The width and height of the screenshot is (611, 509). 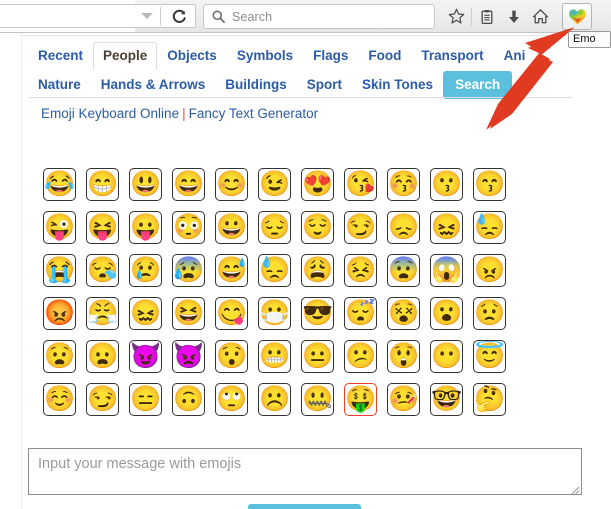 What do you see at coordinates (145, 227) in the screenshot?
I see `emoji-button-face-with-tongue: 😛` at bounding box center [145, 227].